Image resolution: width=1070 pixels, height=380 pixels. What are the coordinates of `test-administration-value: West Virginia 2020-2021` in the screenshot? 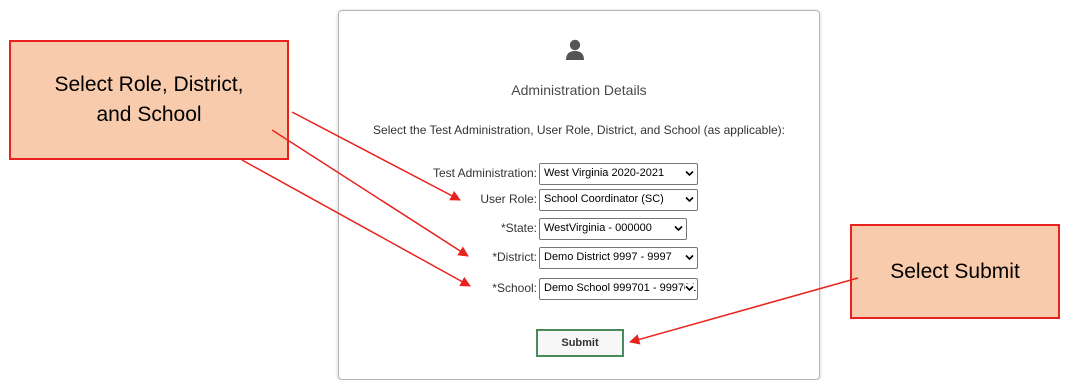 It's located at (604, 173).